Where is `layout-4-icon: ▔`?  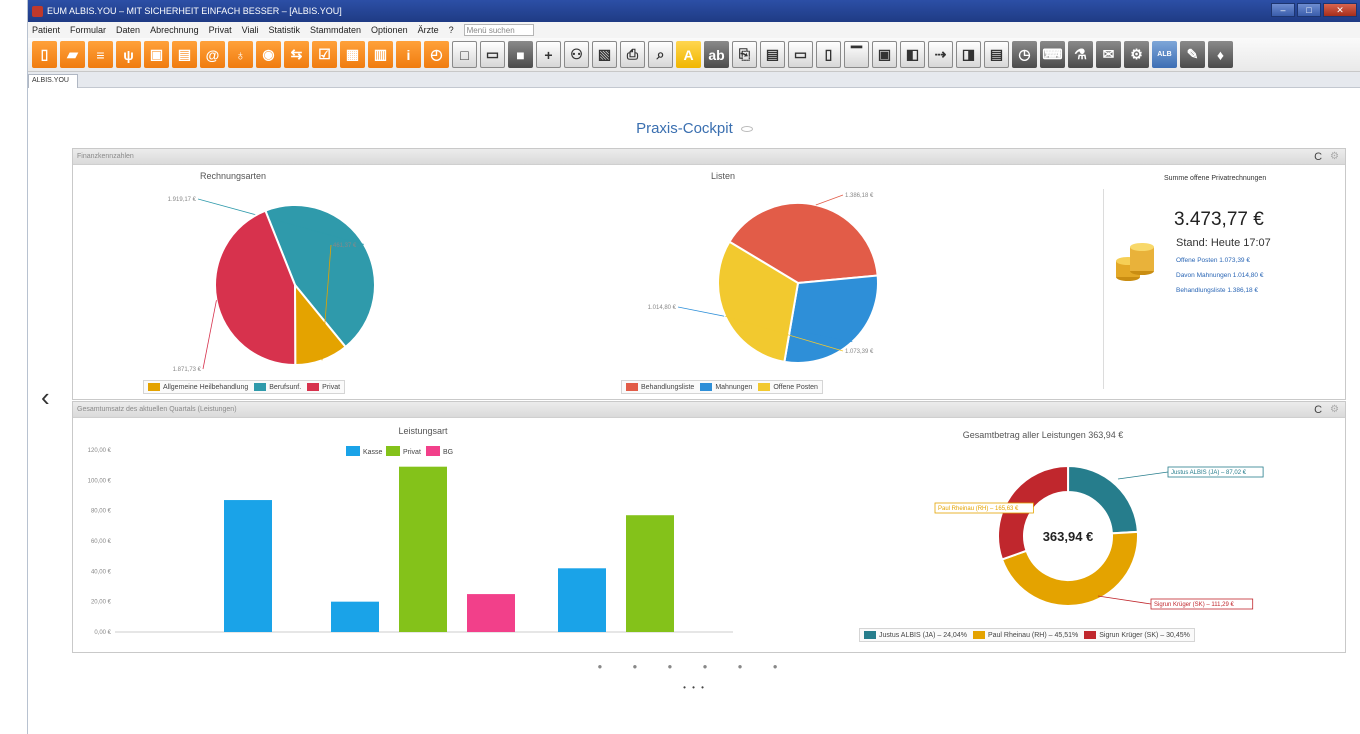
layout-4-icon: ▔ is located at coordinates (856, 54).